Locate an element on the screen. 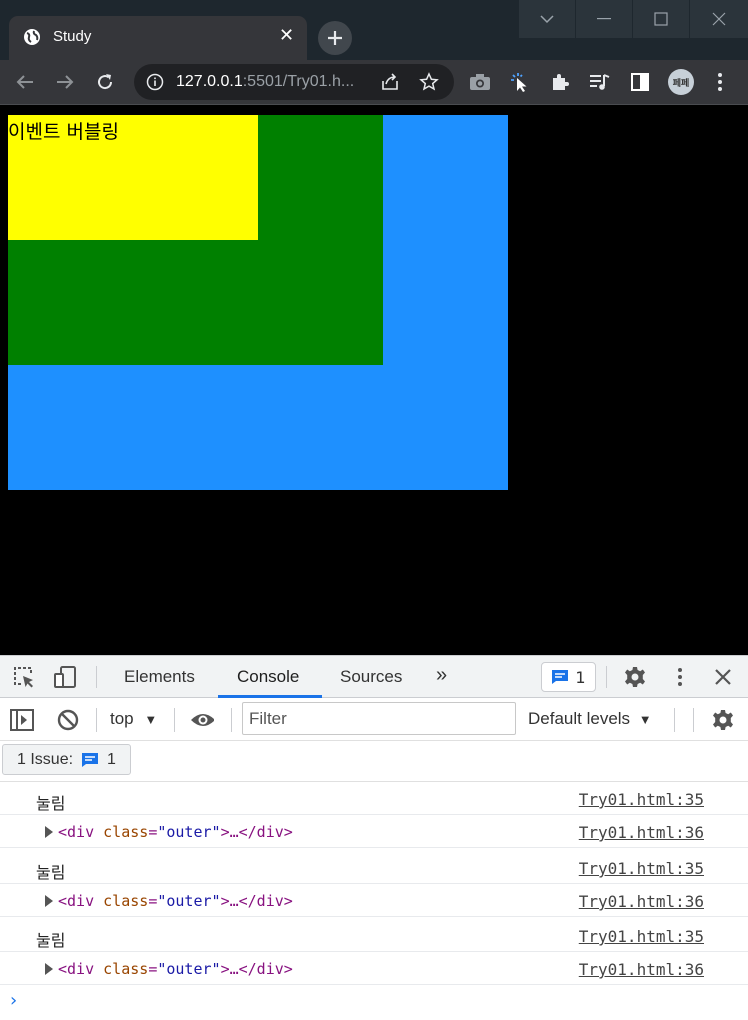 This screenshot has width=748, height=1020. browser-tab: Study ✕ is located at coordinates (158, 38).